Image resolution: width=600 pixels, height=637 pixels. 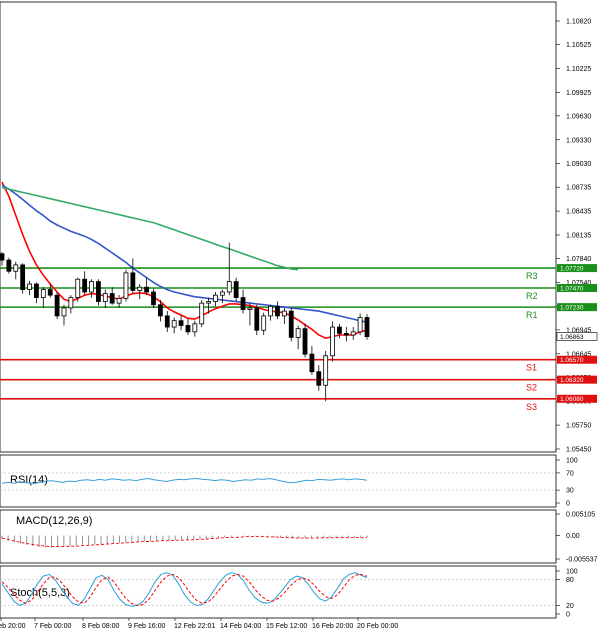 What do you see at coordinates (29, 480) in the screenshot?
I see `rsi-label: RSI(14)` at bounding box center [29, 480].